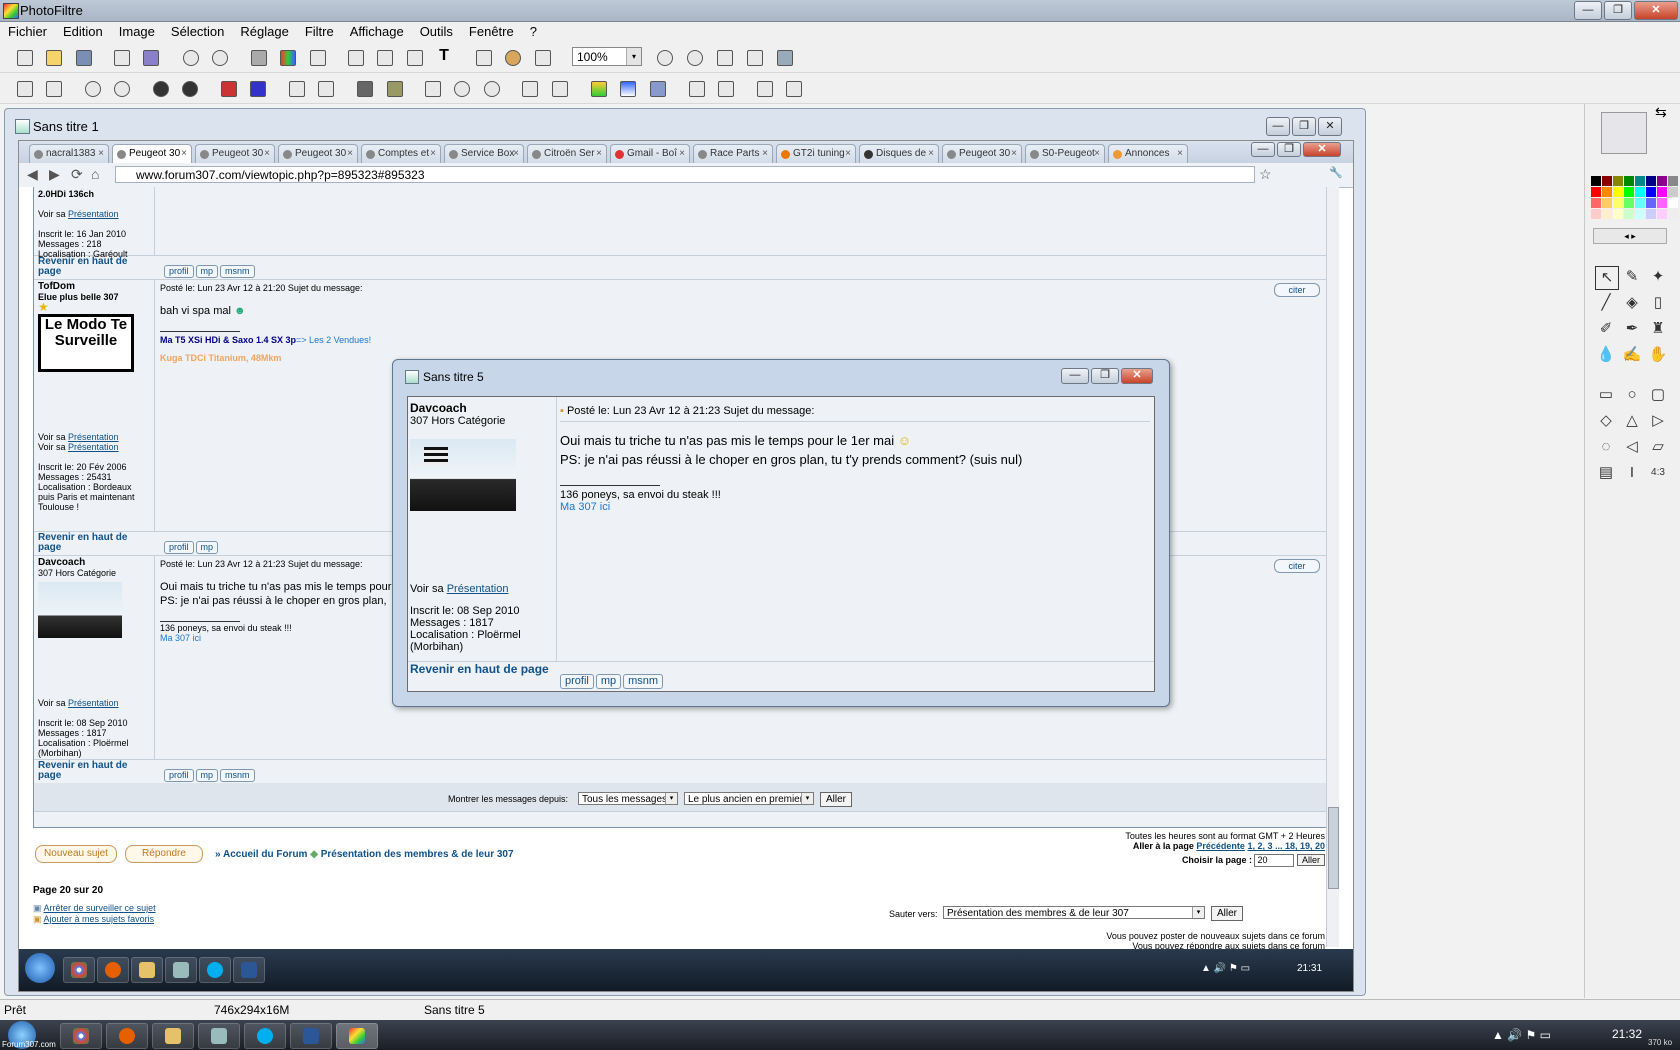 The height and width of the screenshot is (1050, 1680). Describe the element at coordinates (1632, 355) in the screenshot. I see `smudge-icon: ✍` at that location.